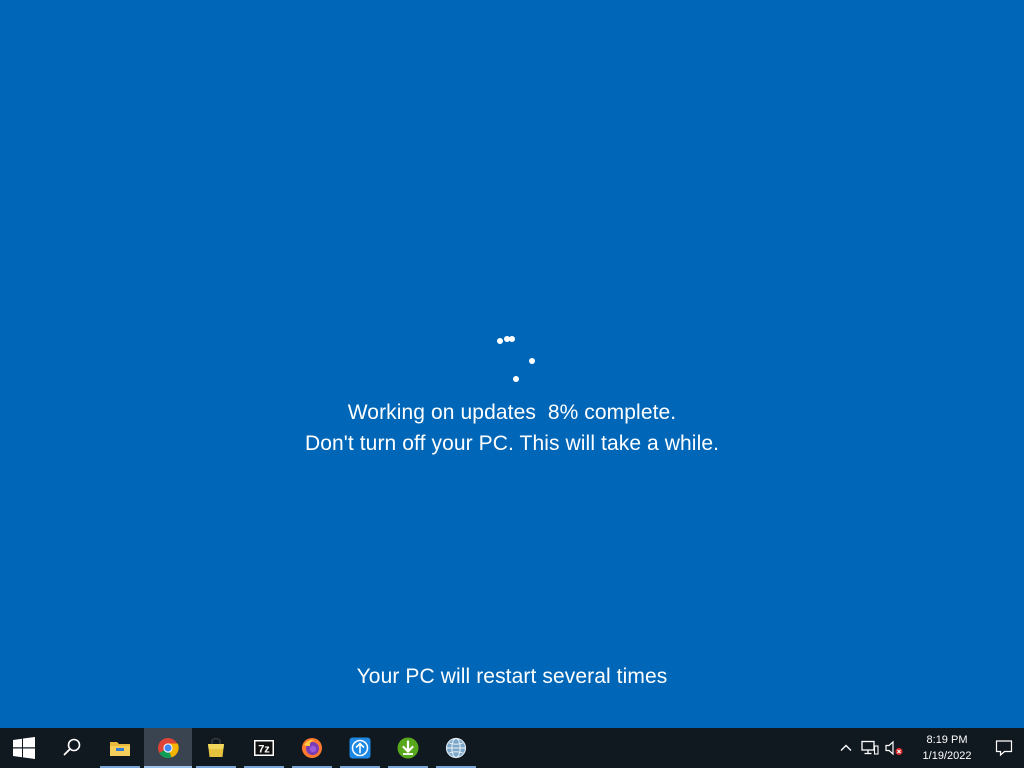 This screenshot has width=1024, height=768. I want to click on download-icon, so click(408, 748).